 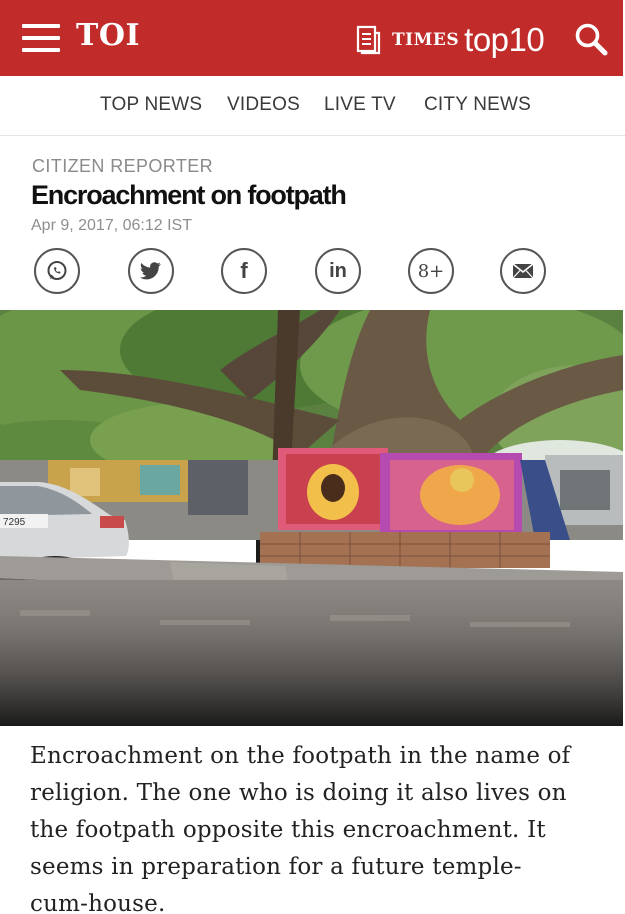 I want to click on linkedin-share-button: in, so click(x=338, y=271).